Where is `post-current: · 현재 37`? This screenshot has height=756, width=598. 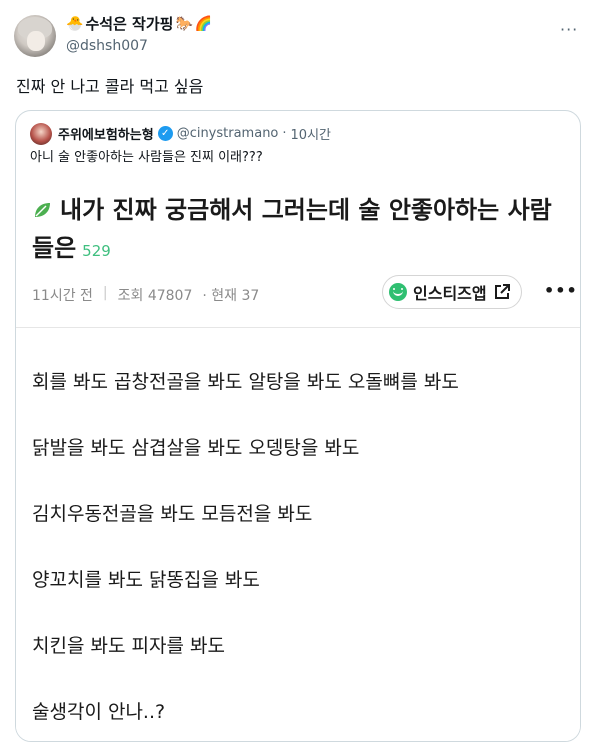
post-current: · 현재 37 is located at coordinates (231, 296).